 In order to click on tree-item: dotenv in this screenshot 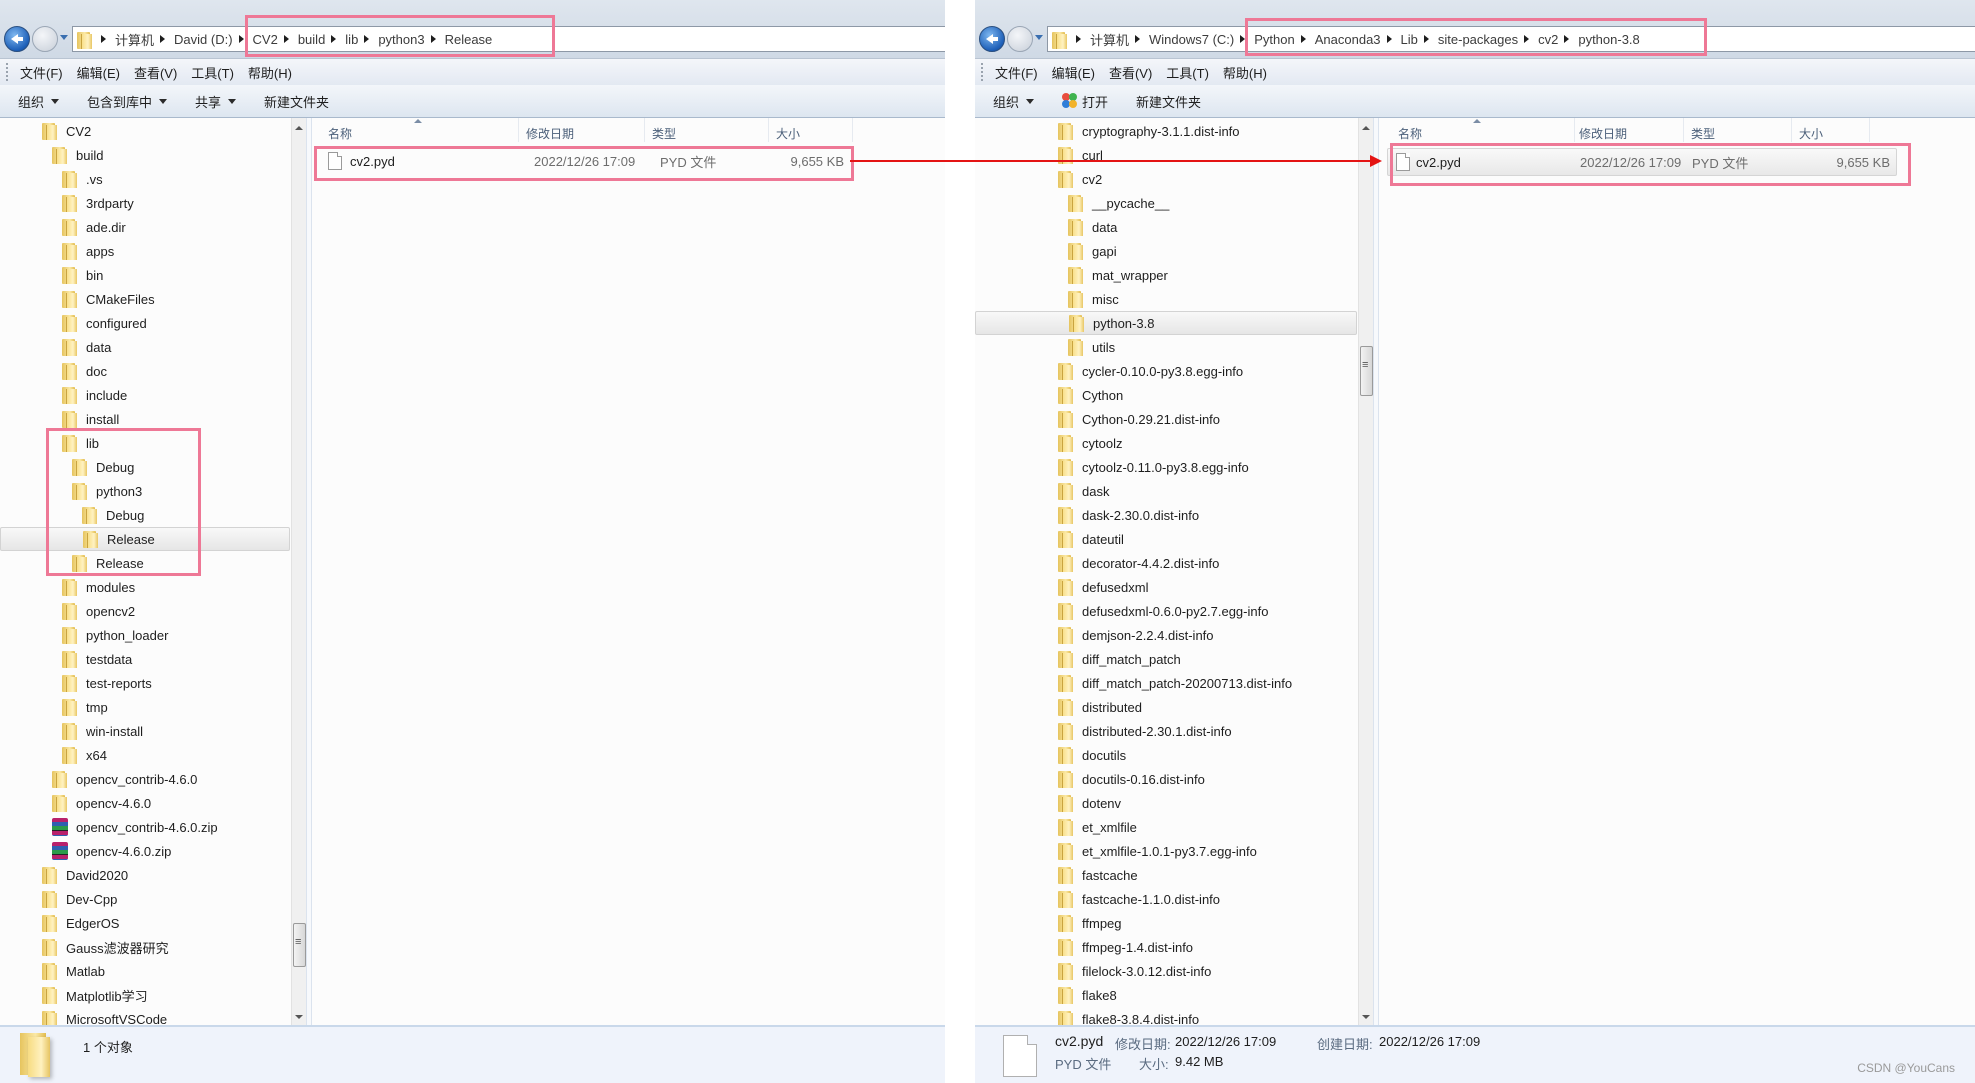, I will do `click(1166, 803)`.